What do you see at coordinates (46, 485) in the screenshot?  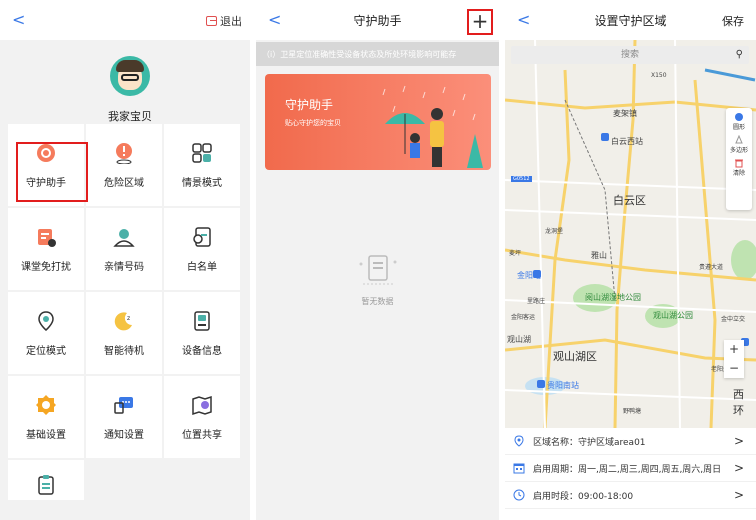 I see `clipboard-icon` at bounding box center [46, 485].